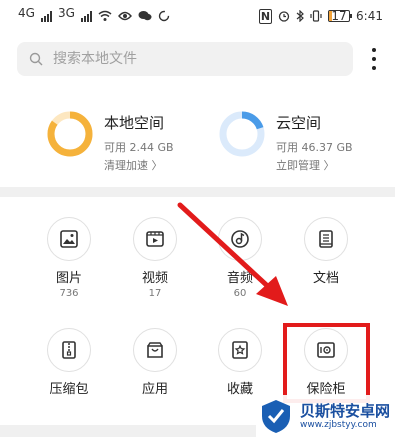 The height and width of the screenshot is (437, 395). I want to click on document-icon, so click(326, 239).